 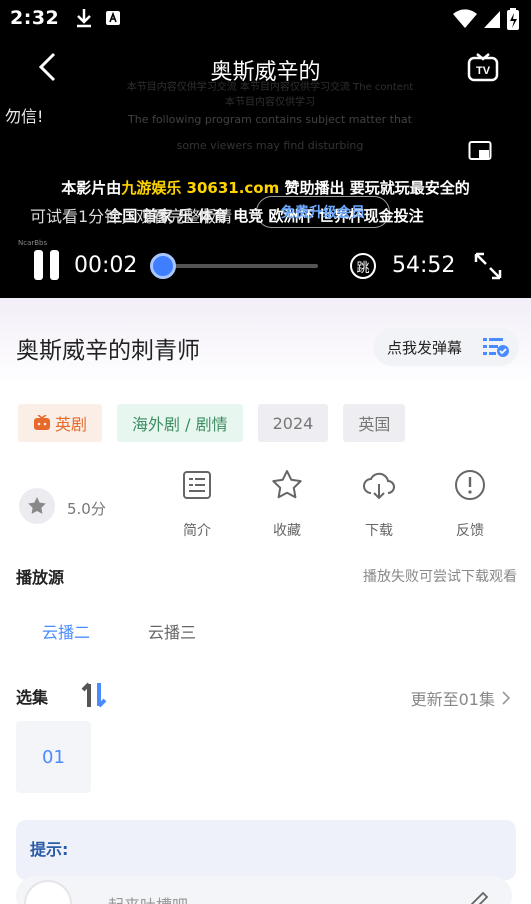 I want to click on tv-cast-button: TV, so click(x=483, y=69).